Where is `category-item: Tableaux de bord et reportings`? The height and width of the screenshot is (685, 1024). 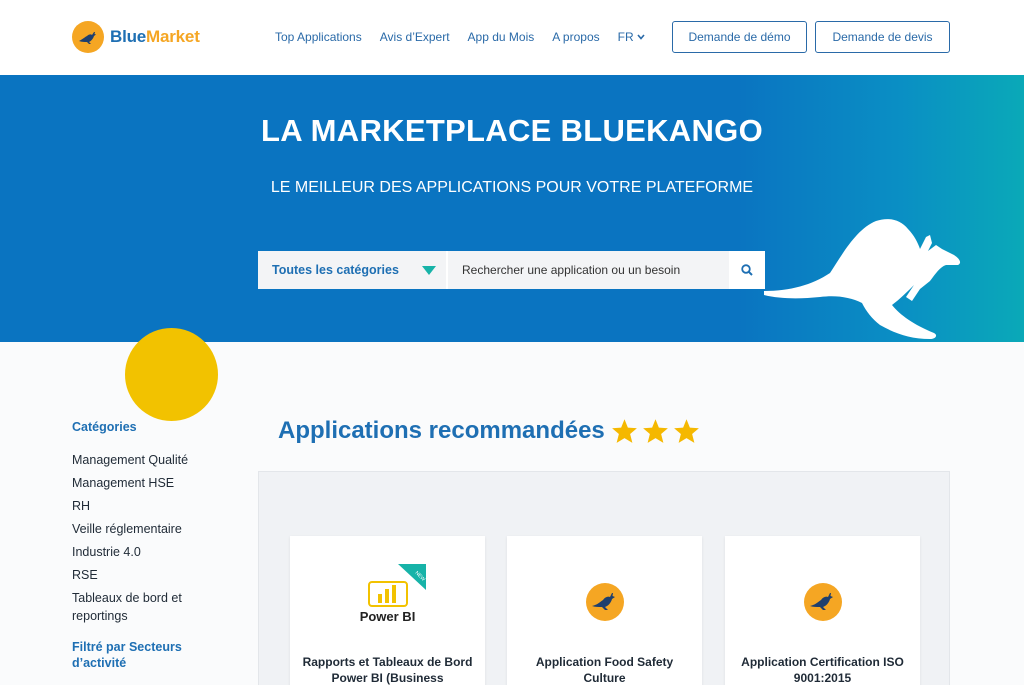
category-item: Tableaux de bord et reportings is located at coordinates (147, 607).